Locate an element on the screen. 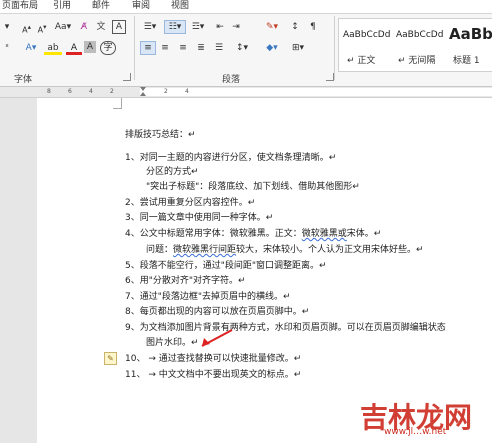 Image resolution: width=492 pixels, height=443 pixels. list-item: "突出子标题"：段落底纹、加下划线、借助其他图形↵ is located at coordinates (253, 187).